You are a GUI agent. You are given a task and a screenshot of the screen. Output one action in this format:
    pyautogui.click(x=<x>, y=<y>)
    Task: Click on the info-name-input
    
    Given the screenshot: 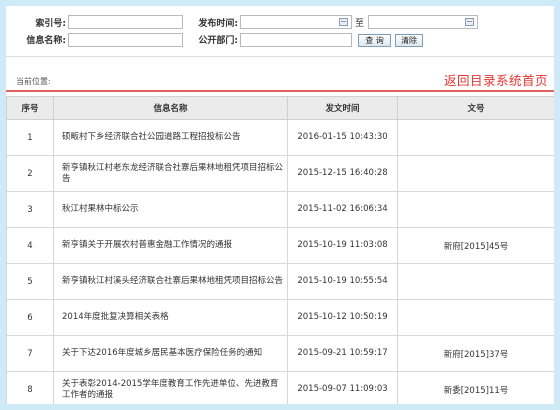 What is the action you would take?
    pyautogui.click(x=125, y=40)
    